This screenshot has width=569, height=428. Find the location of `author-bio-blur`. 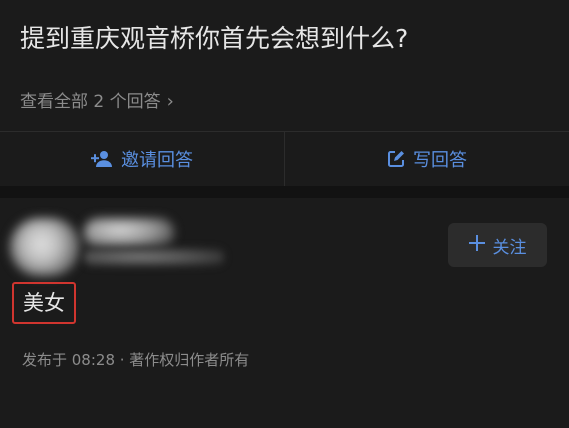

author-bio-blur is located at coordinates (154, 257).